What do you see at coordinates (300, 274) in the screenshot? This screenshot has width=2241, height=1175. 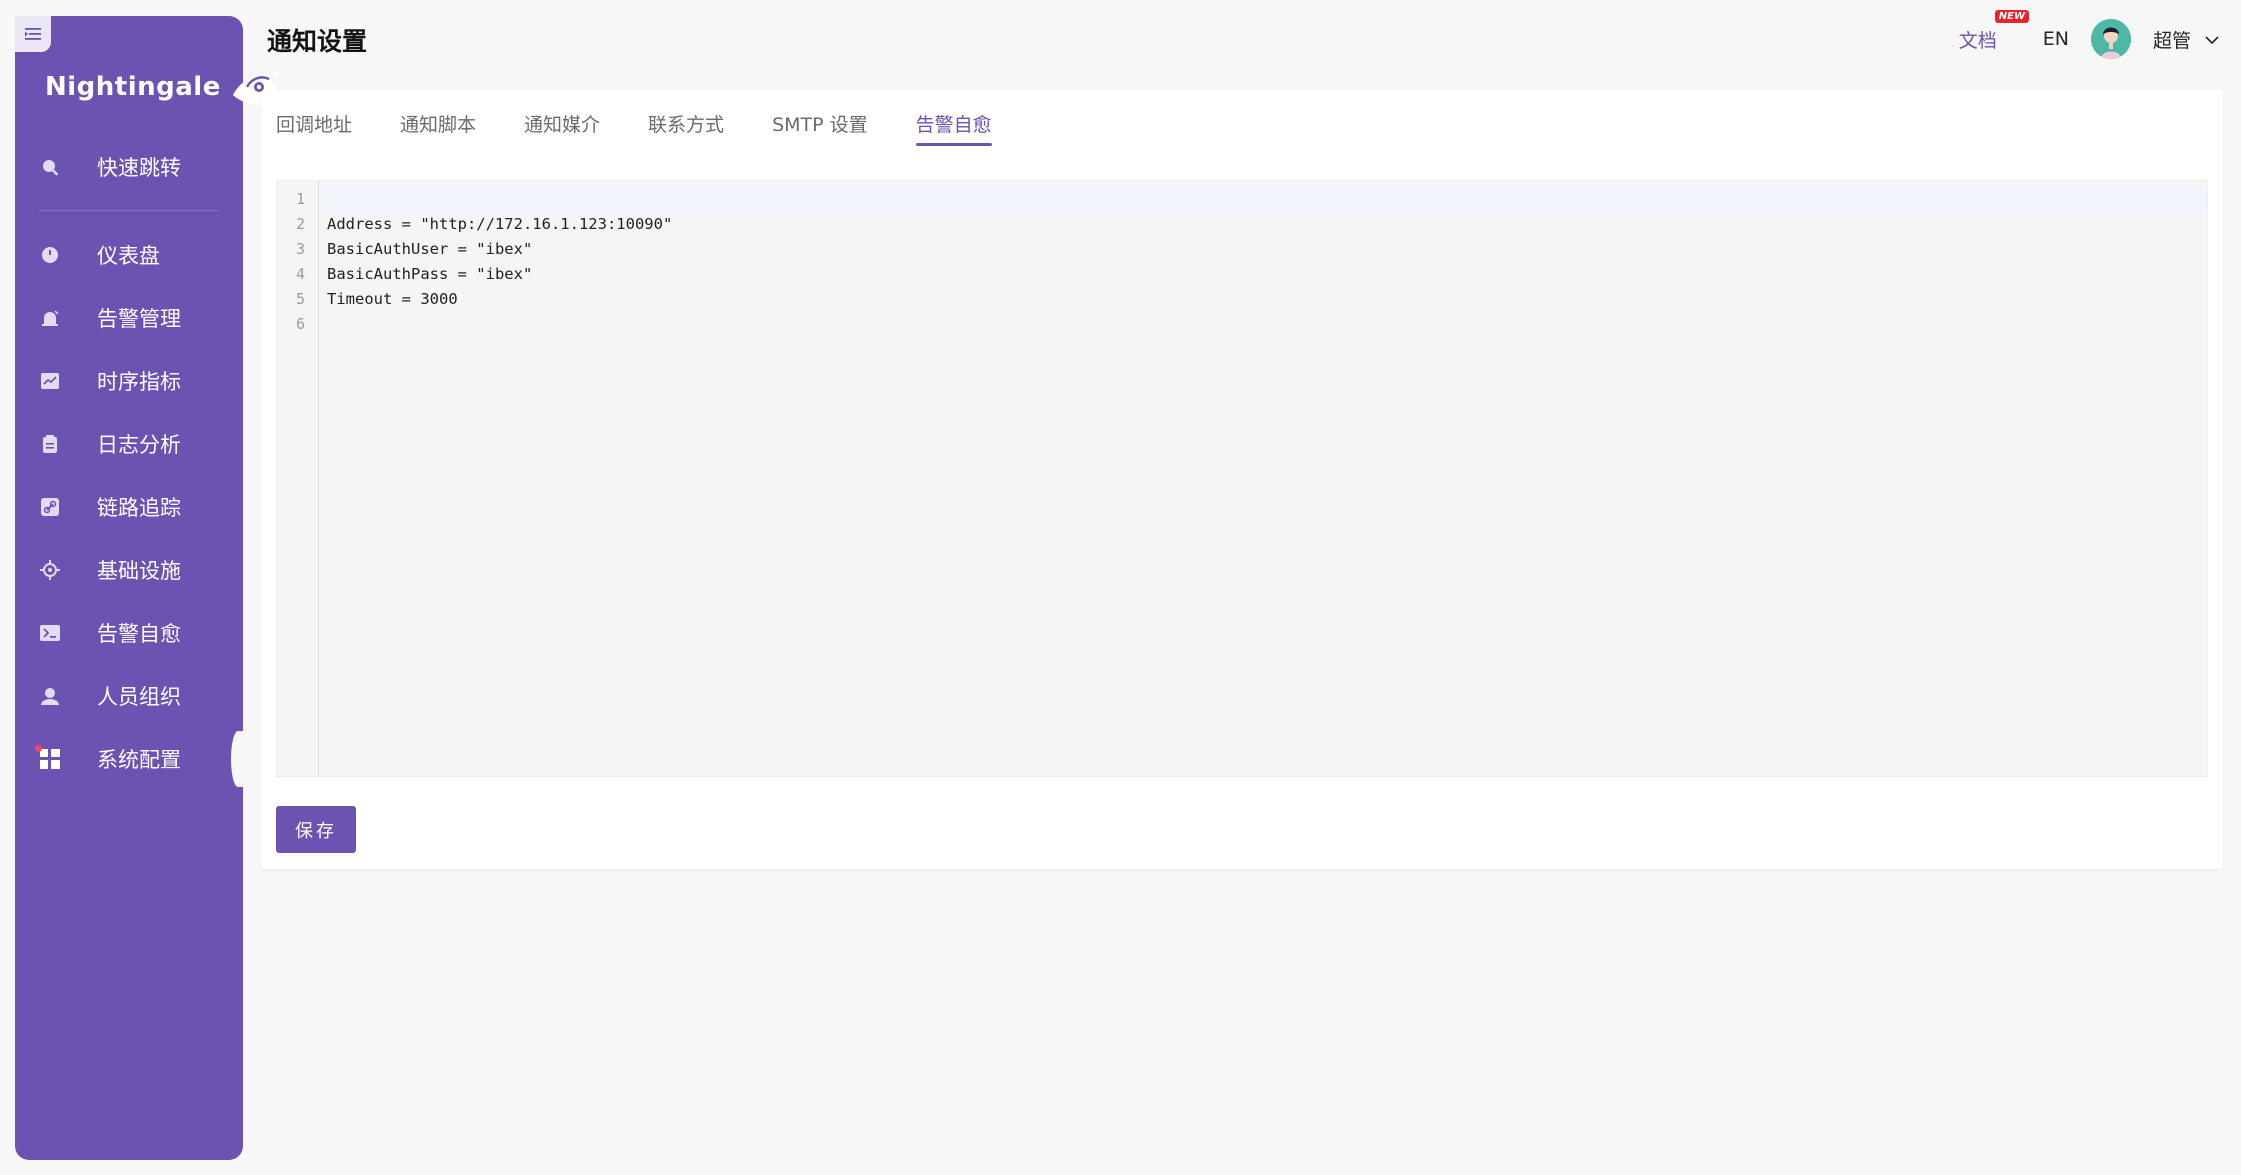 I see `line-number: 4` at bounding box center [300, 274].